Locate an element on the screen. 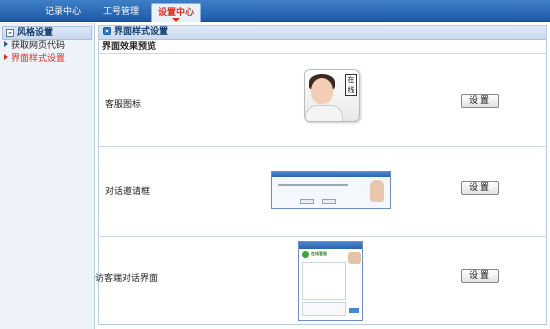 The width and height of the screenshot is (550, 329). preview-heading: 界面效果预览 is located at coordinates (322, 47).